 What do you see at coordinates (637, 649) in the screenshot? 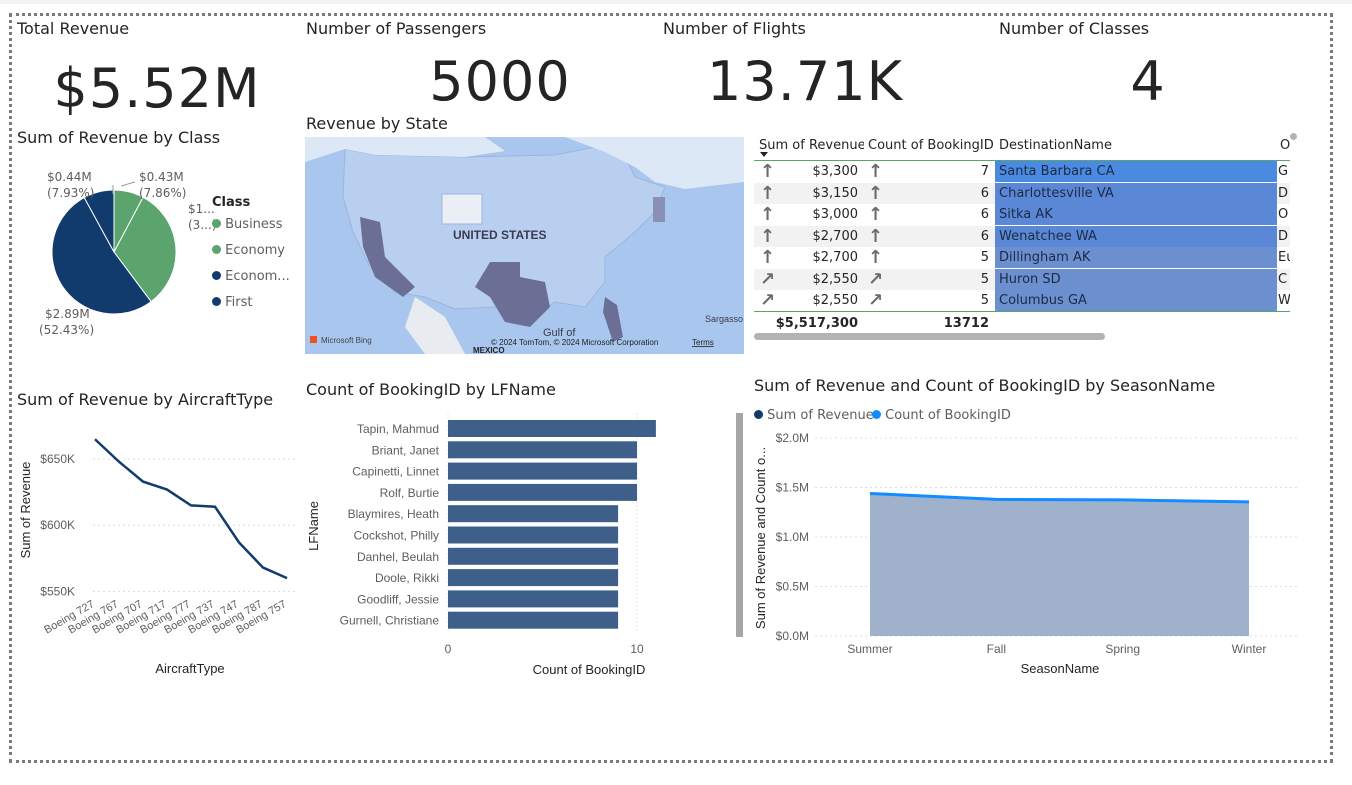
I see `bar-xtick-10: 10` at bounding box center [637, 649].